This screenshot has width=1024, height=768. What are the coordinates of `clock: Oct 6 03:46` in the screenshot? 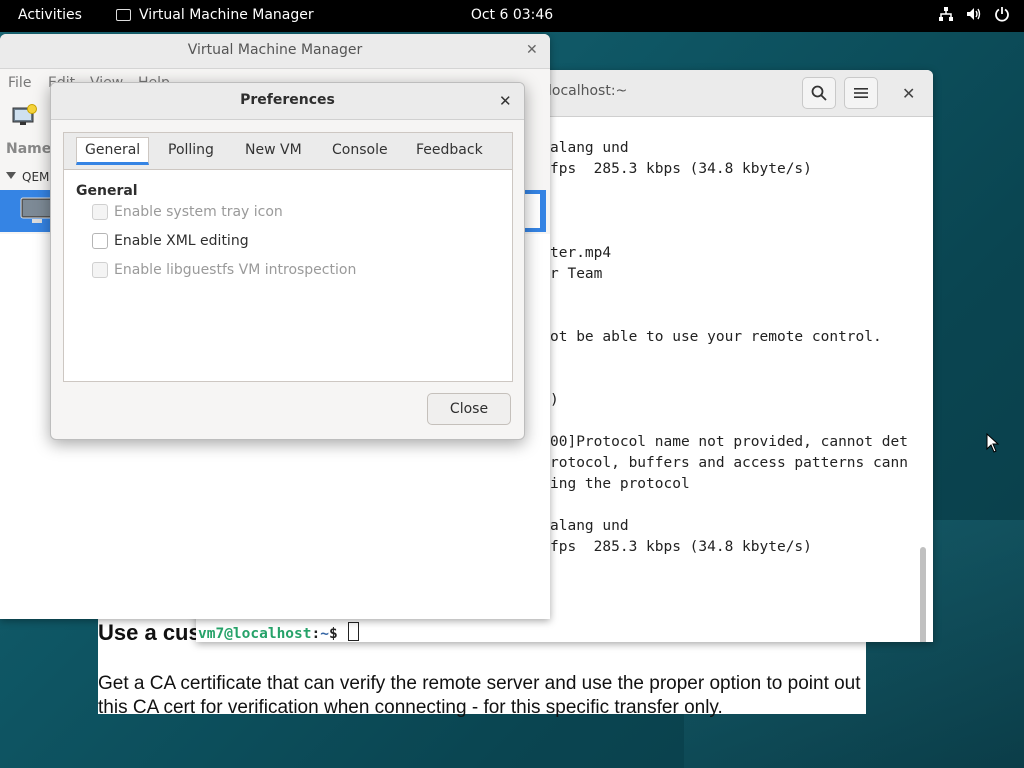 It's located at (512, 15).